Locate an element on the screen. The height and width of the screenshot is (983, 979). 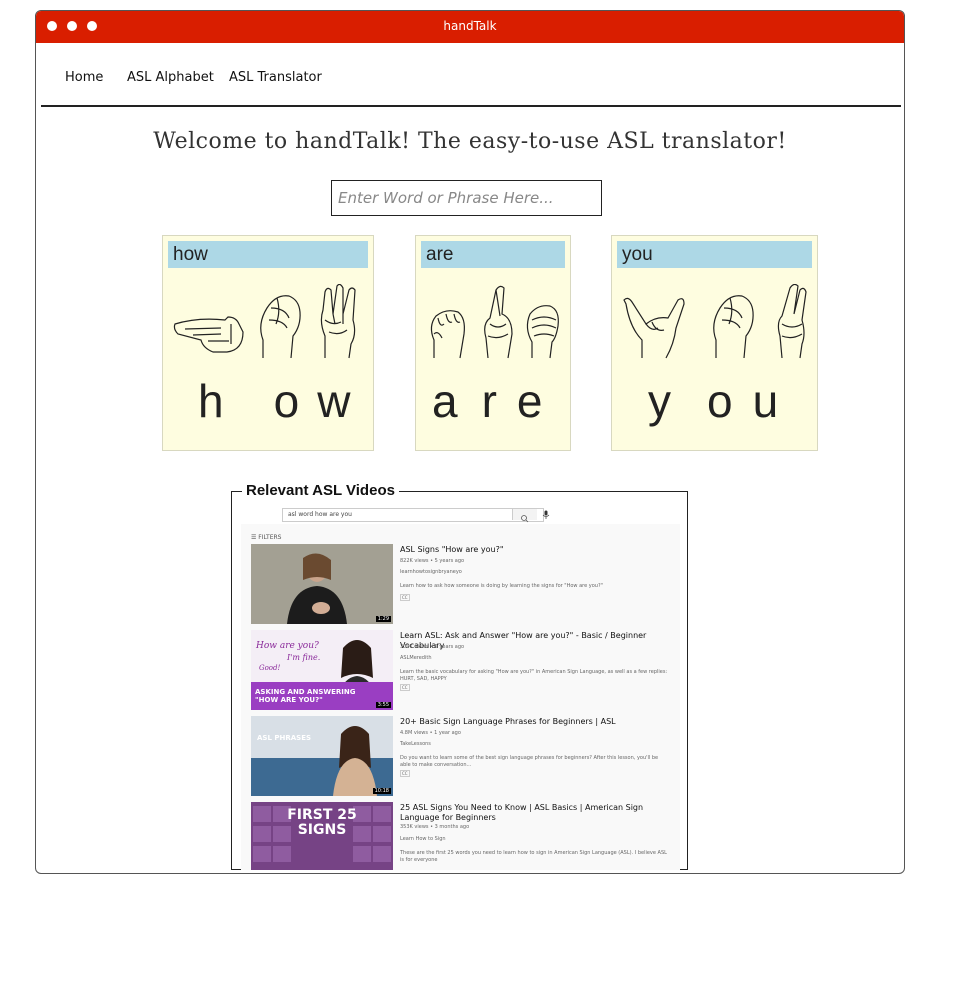
word-label: you is located at coordinates (714, 254).